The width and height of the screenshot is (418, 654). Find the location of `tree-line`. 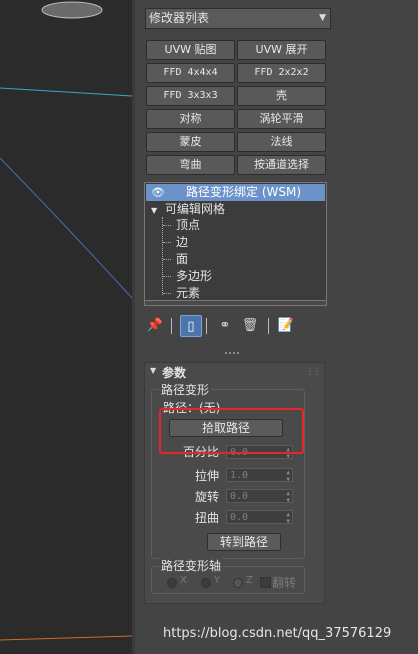

tree-line is located at coordinates (163, 256).